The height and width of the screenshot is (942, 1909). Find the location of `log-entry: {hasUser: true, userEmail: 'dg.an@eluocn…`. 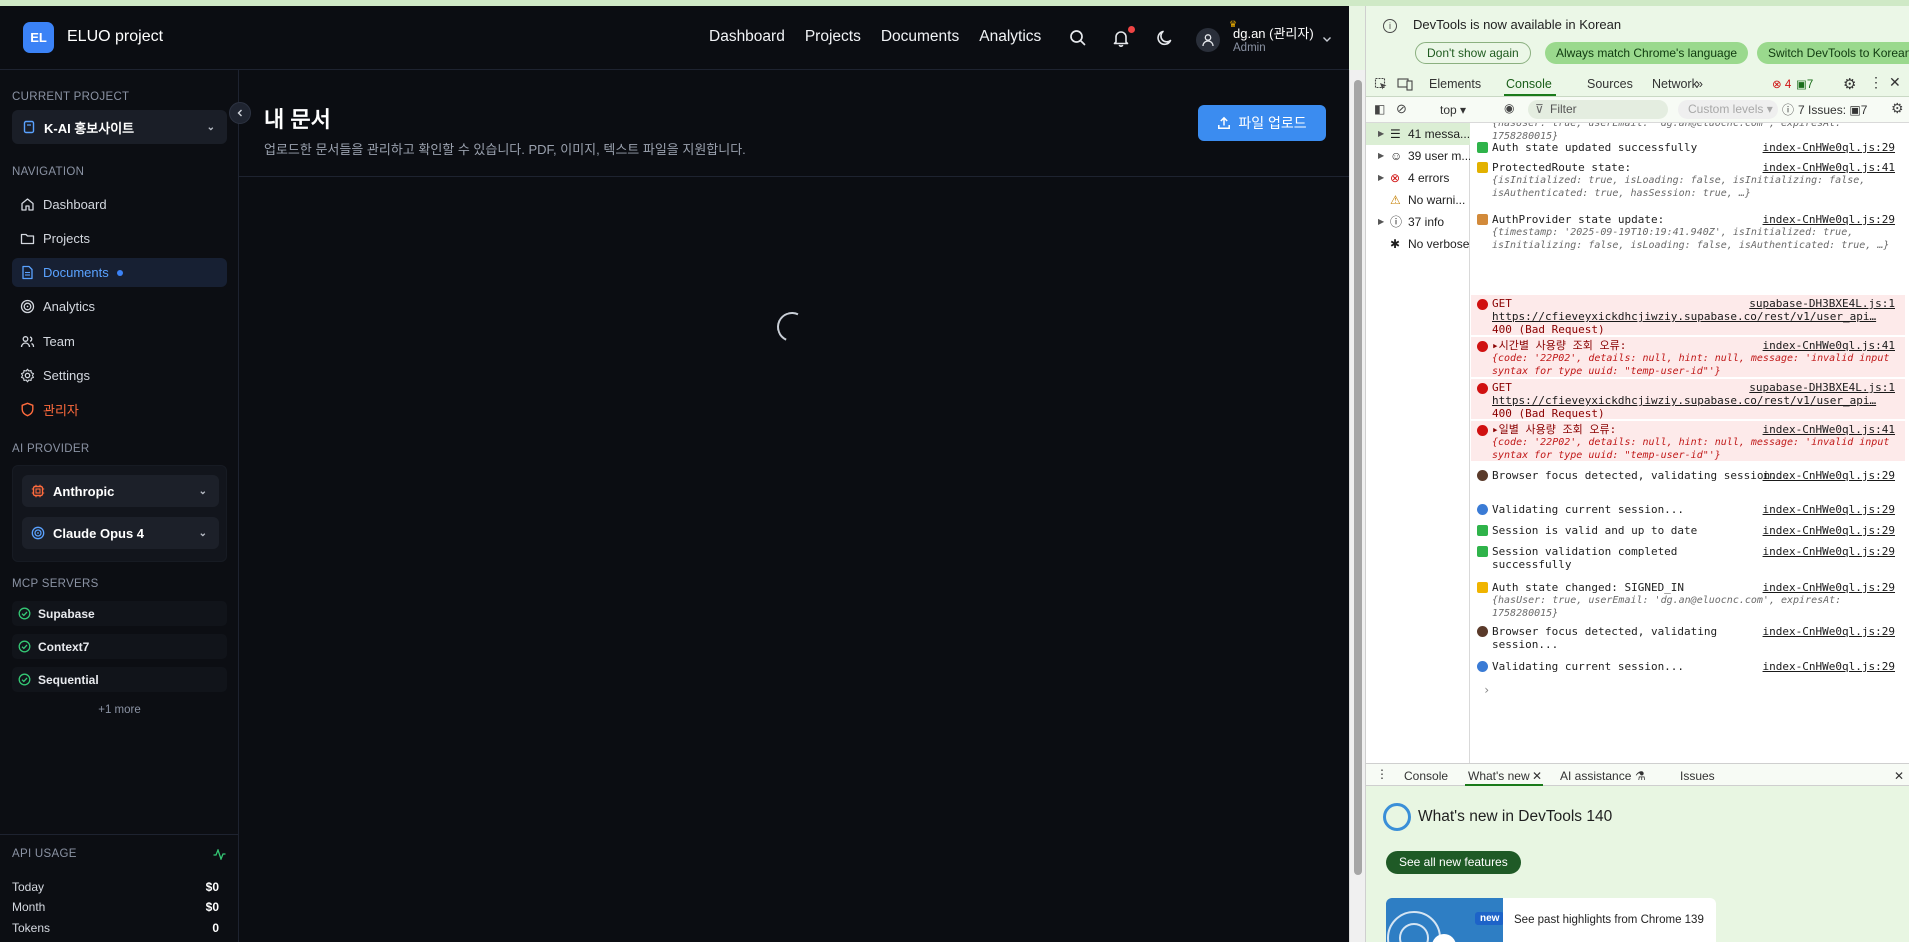

log-entry: {hasUser: true, userEmail: 'dg.an@eluocn… is located at coordinates (1688, 133).